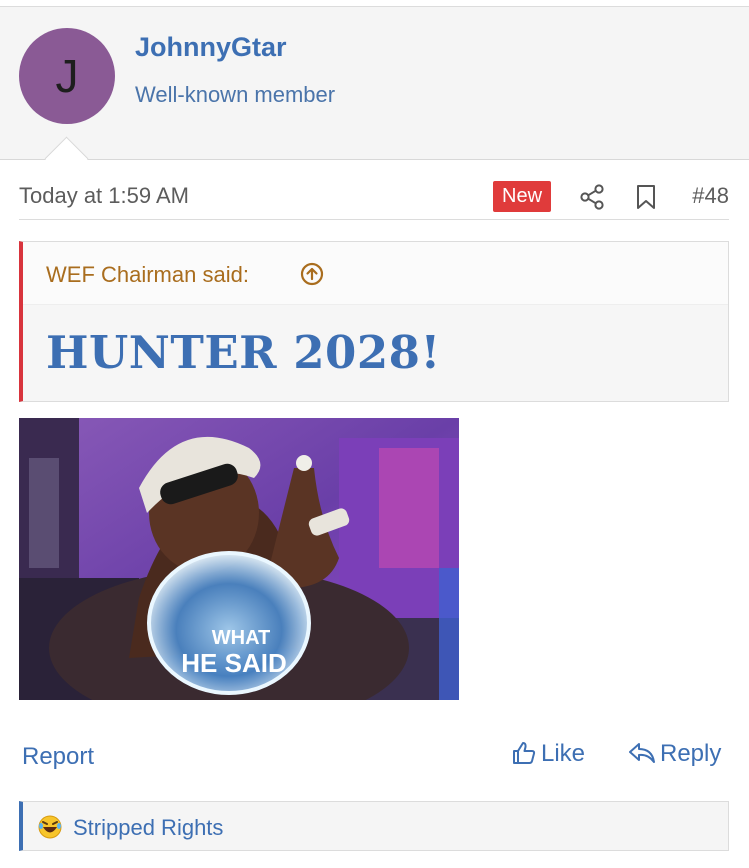 This screenshot has height=868, width=749. Describe the element at coordinates (642, 753) in the screenshot. I see `reply-arrow-icon` at that location.